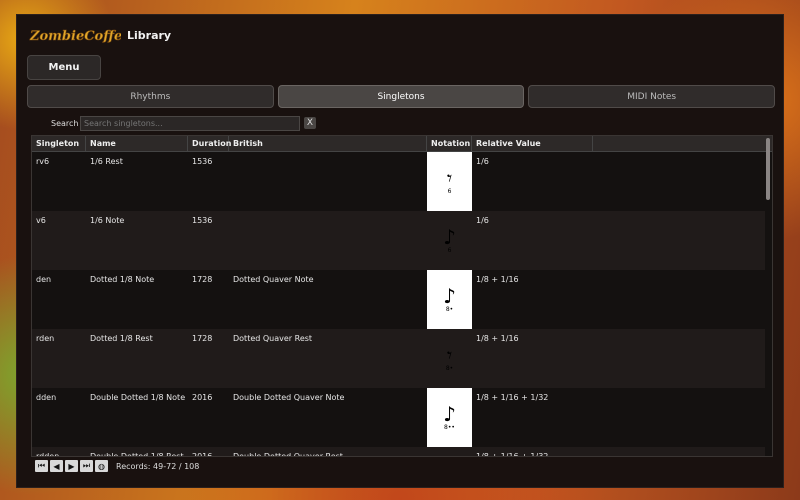  I want to click on table-row: v6 1/6 Note 1536 1/6, so click(398, 240).